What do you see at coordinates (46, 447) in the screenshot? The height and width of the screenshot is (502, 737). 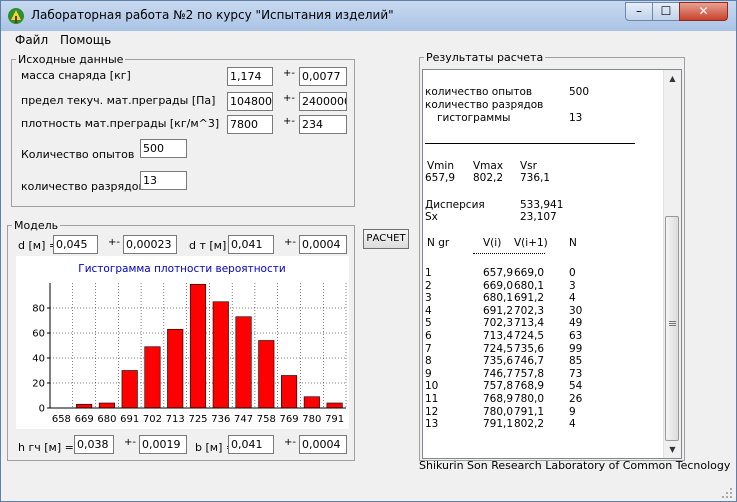 I see `h-label: h гч [м] =` at bounding box center [46, 447].